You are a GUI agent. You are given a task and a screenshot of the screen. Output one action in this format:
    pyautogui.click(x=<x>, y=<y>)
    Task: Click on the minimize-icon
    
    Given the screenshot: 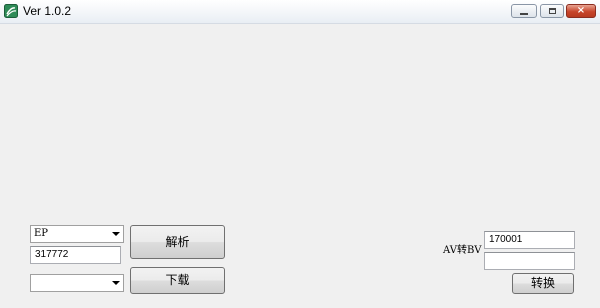 What is the action you would take?
    pyautogui.click(x=524, y=14)
    